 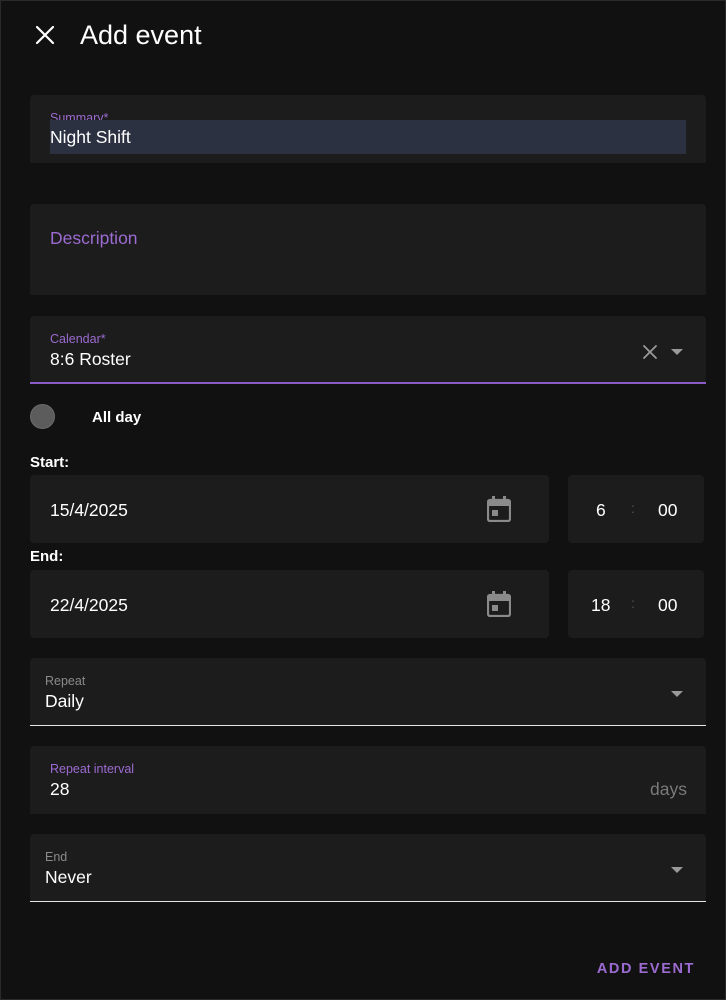 I want to click on close-button, so click(x=45, y=35).